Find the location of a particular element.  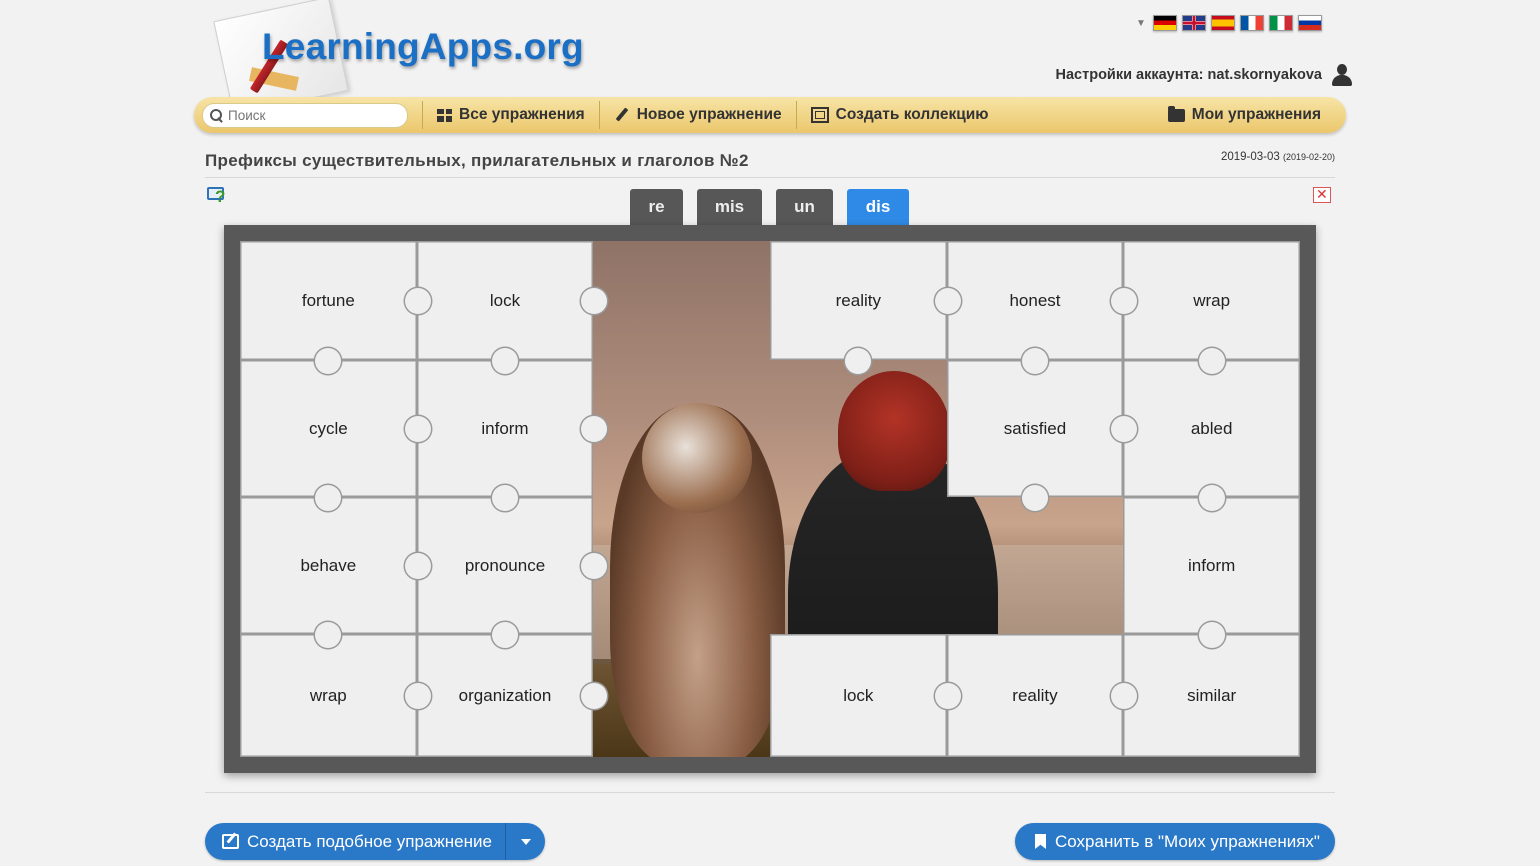

page-date: 2019-03-03 (2019-02-20) is located at coordinates (1277, 157).